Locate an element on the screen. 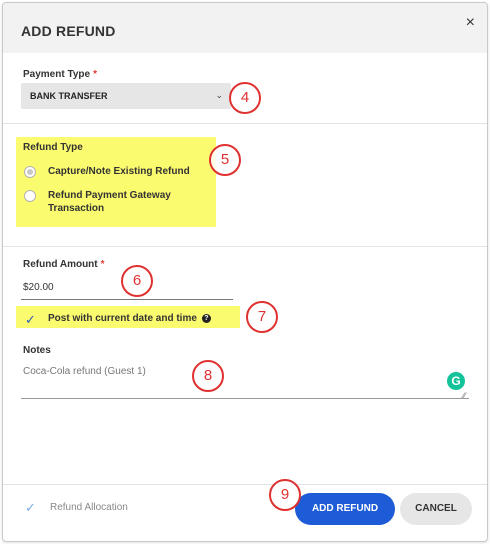  refund-allocation-label: Refund Allocation is located at coordinates (89, 507).